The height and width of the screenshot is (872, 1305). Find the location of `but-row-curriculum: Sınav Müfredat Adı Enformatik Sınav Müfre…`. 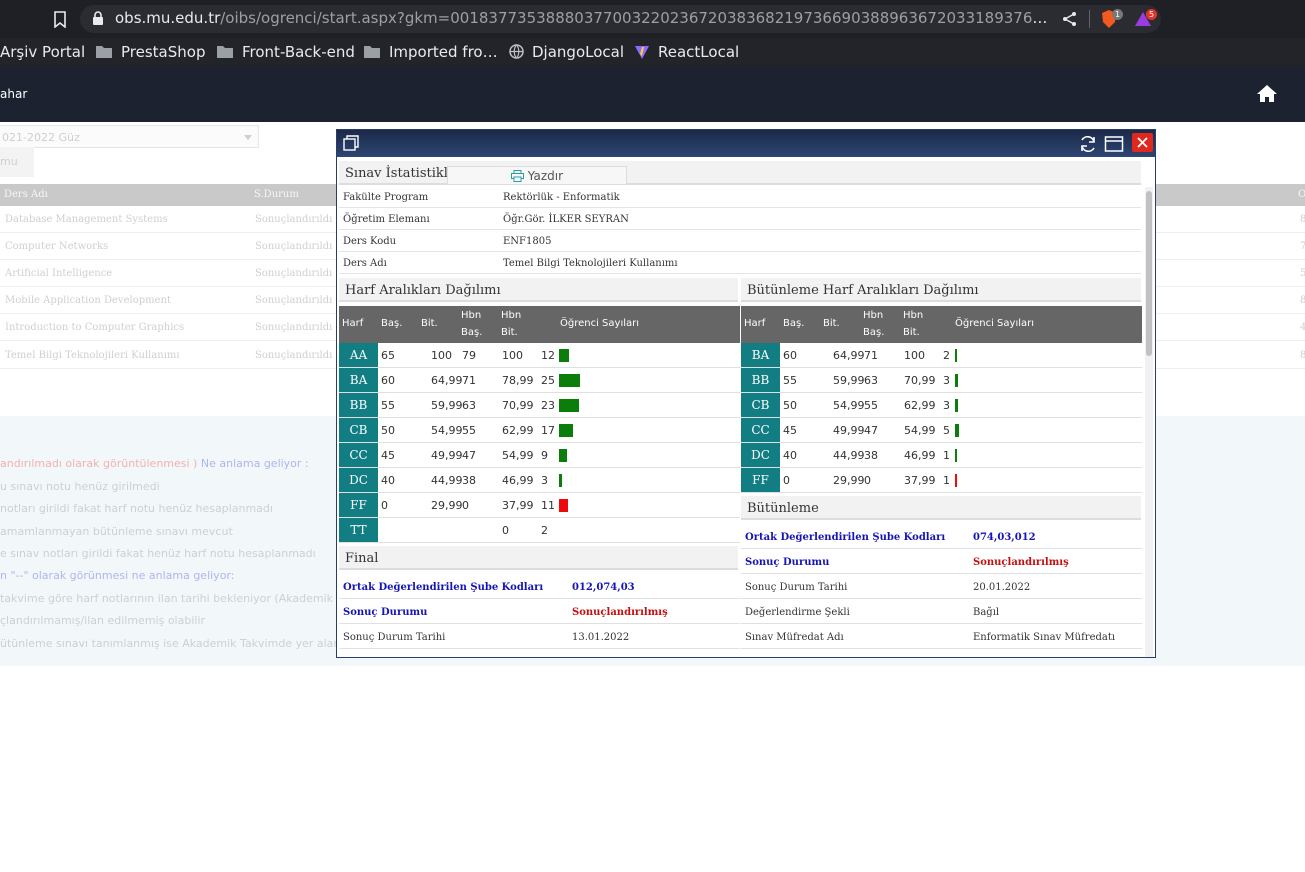

but-row-curriculum: Sınav Müfredat Adı Enformatik Sınav Müfre… is located at coordinates (941, 636).